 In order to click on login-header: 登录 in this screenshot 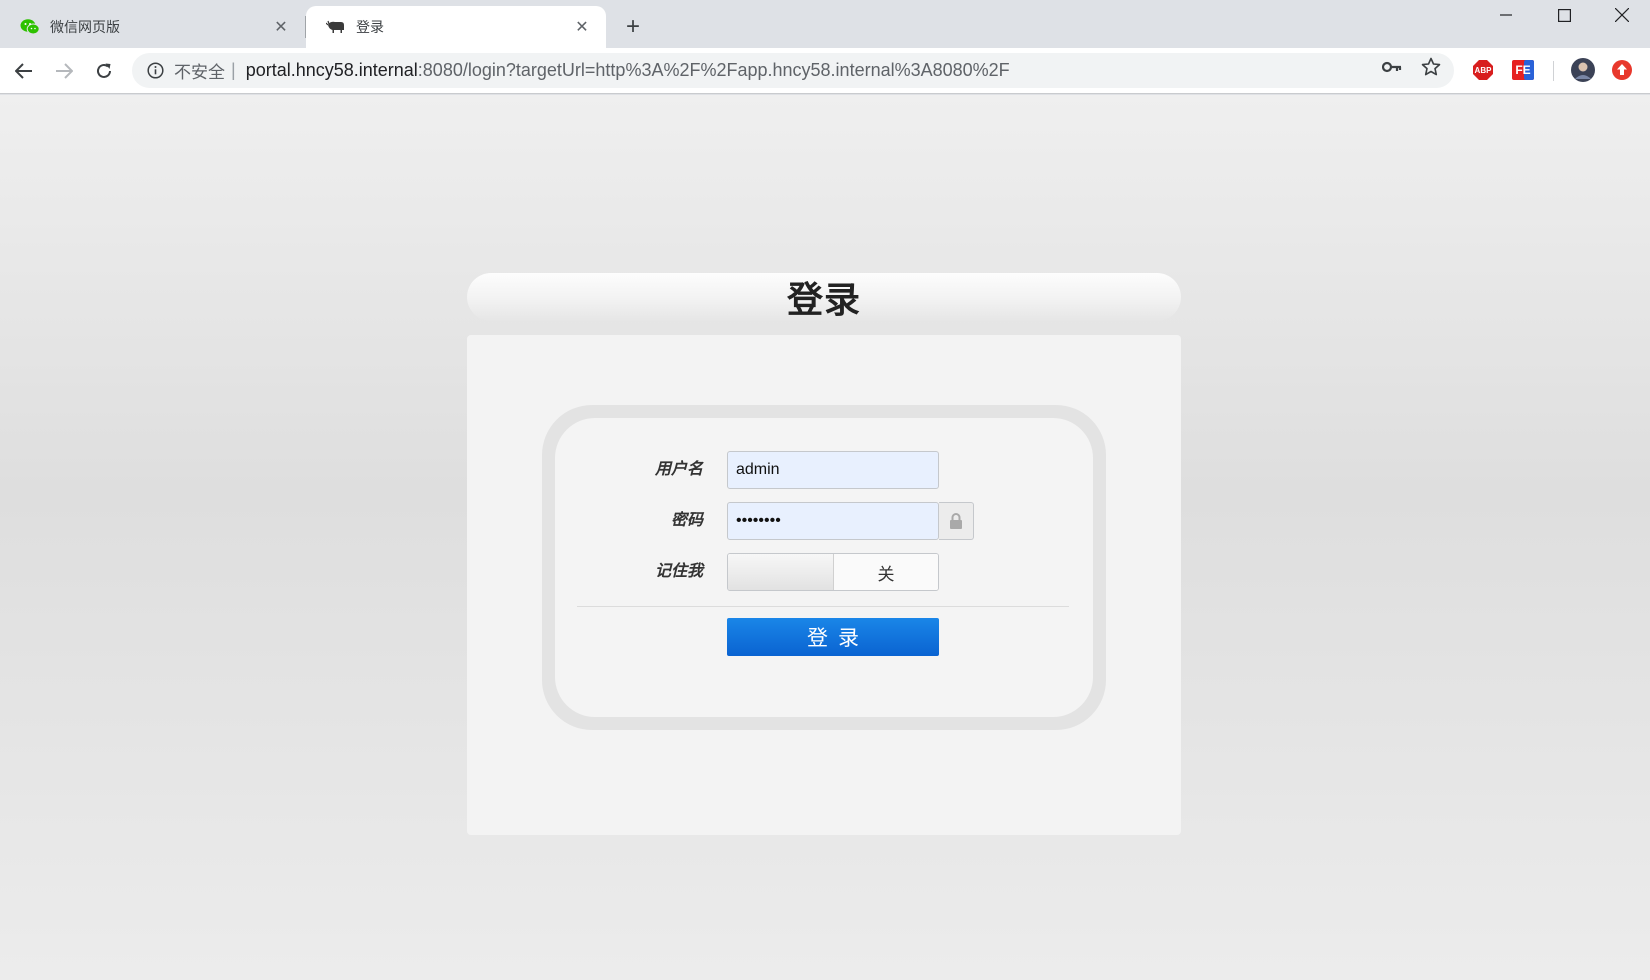, I will do `click(824, 297)`.